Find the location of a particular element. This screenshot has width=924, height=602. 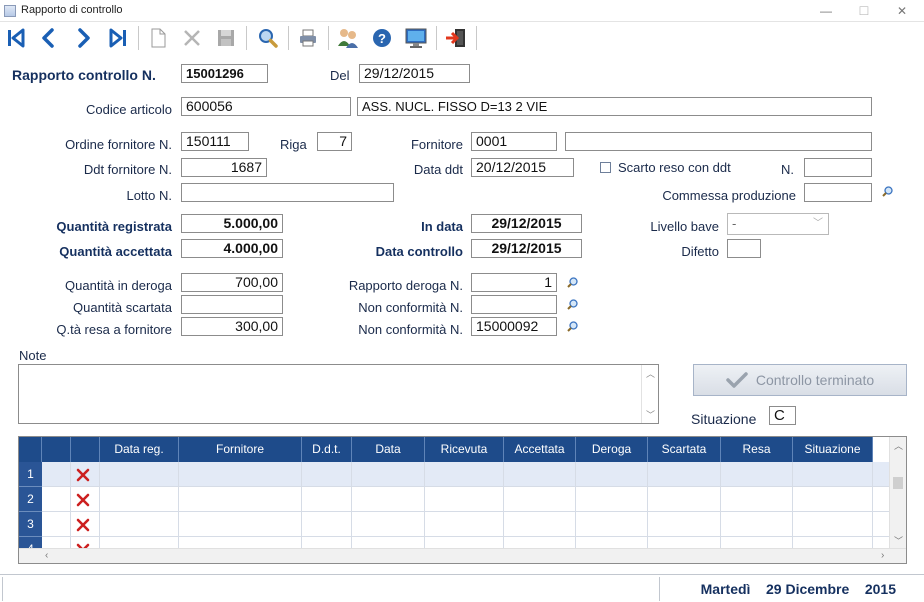

scarto-checkbox is located at coordinates (605, 167).